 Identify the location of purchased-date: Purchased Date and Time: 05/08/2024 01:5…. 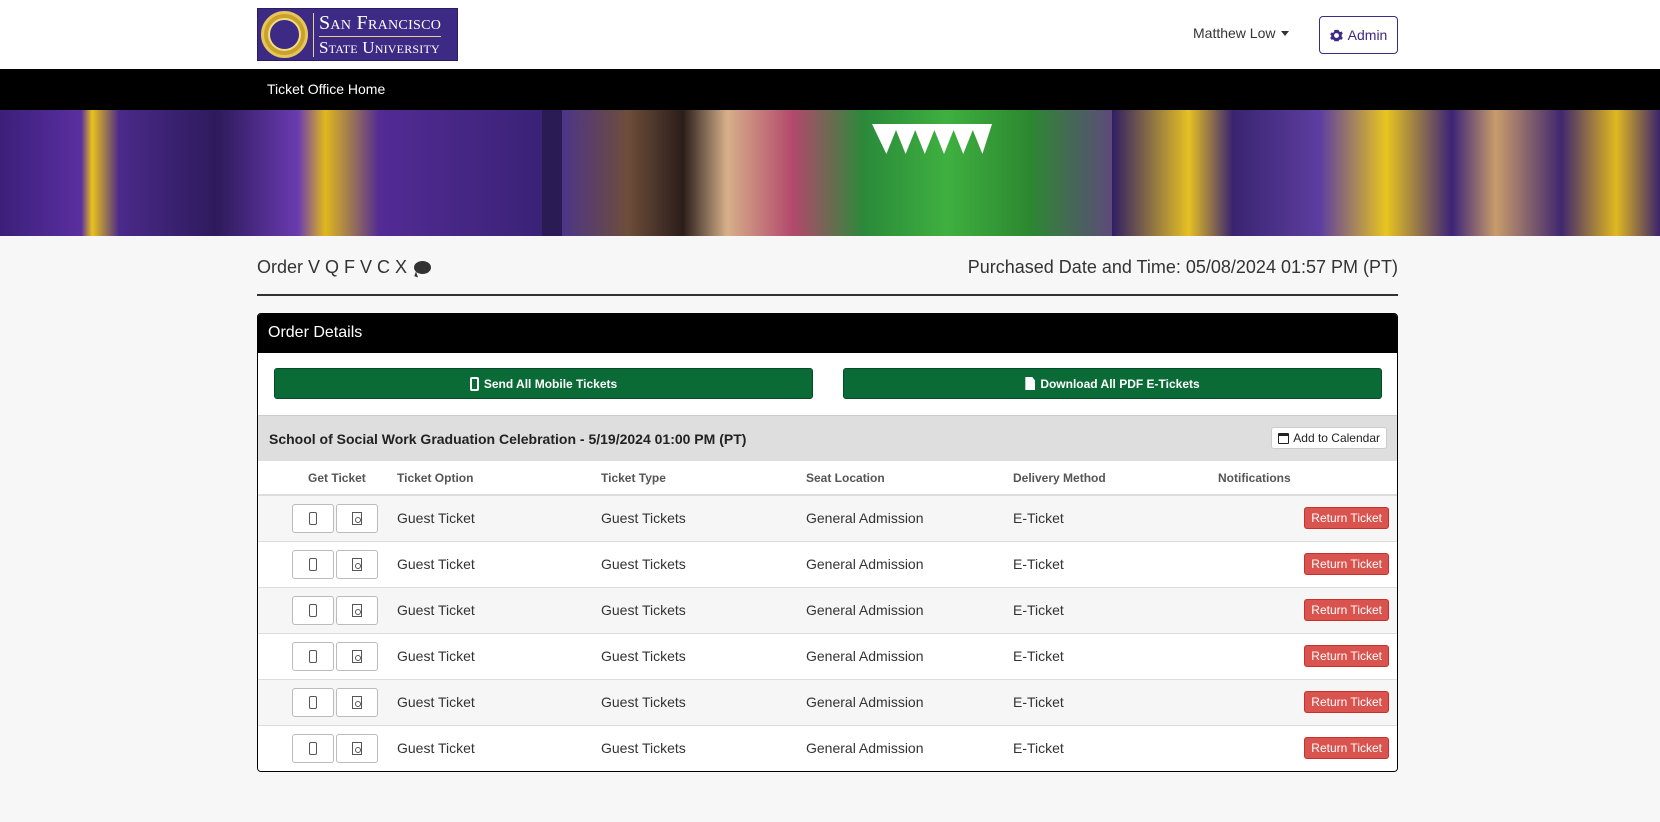
(1182, 267).